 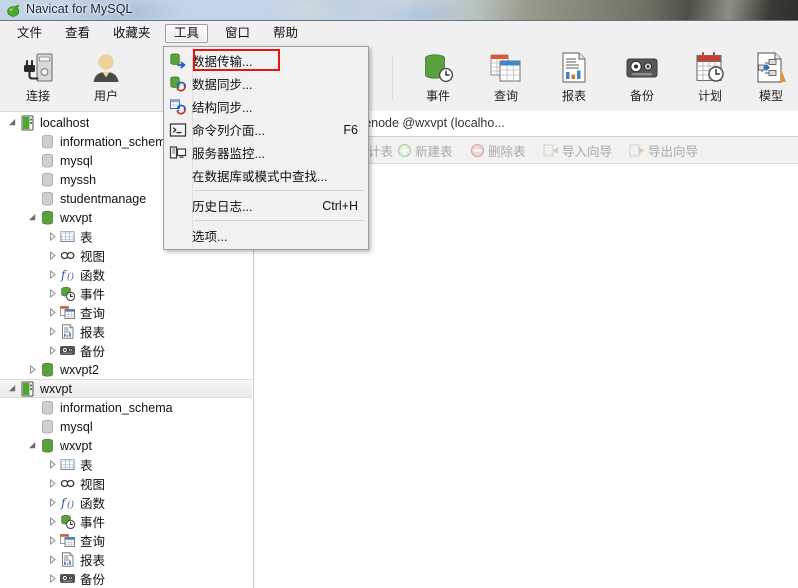 I want to click on toolbar-button-report: 报表, so click(x=574, y=79).